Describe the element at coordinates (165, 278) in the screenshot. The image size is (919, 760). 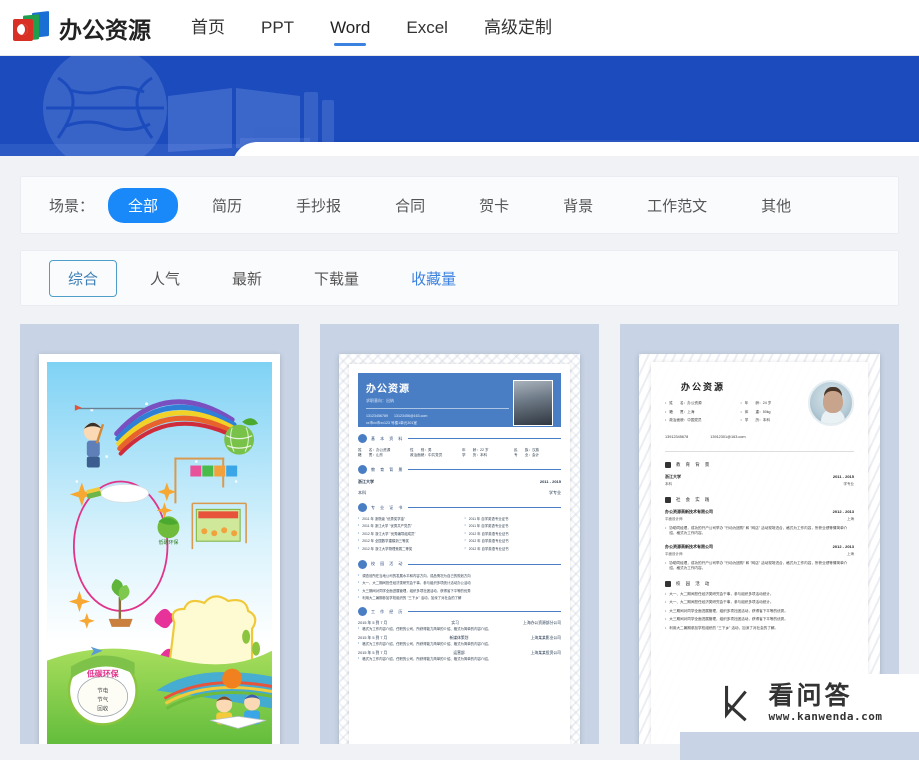
I see `sort-item-popularity: 人气` at that location.